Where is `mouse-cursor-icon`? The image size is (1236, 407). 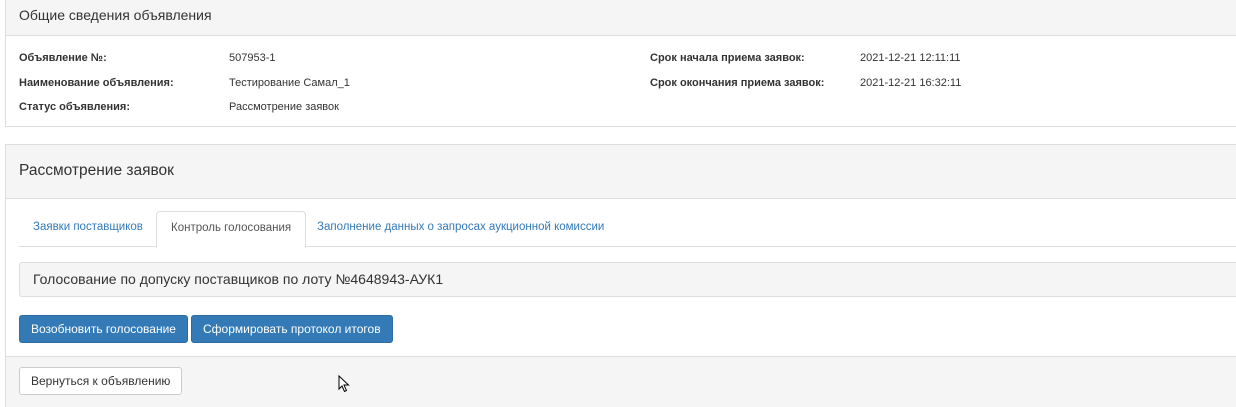 mouse-cursor-icon is located at coordinates (344, 384).